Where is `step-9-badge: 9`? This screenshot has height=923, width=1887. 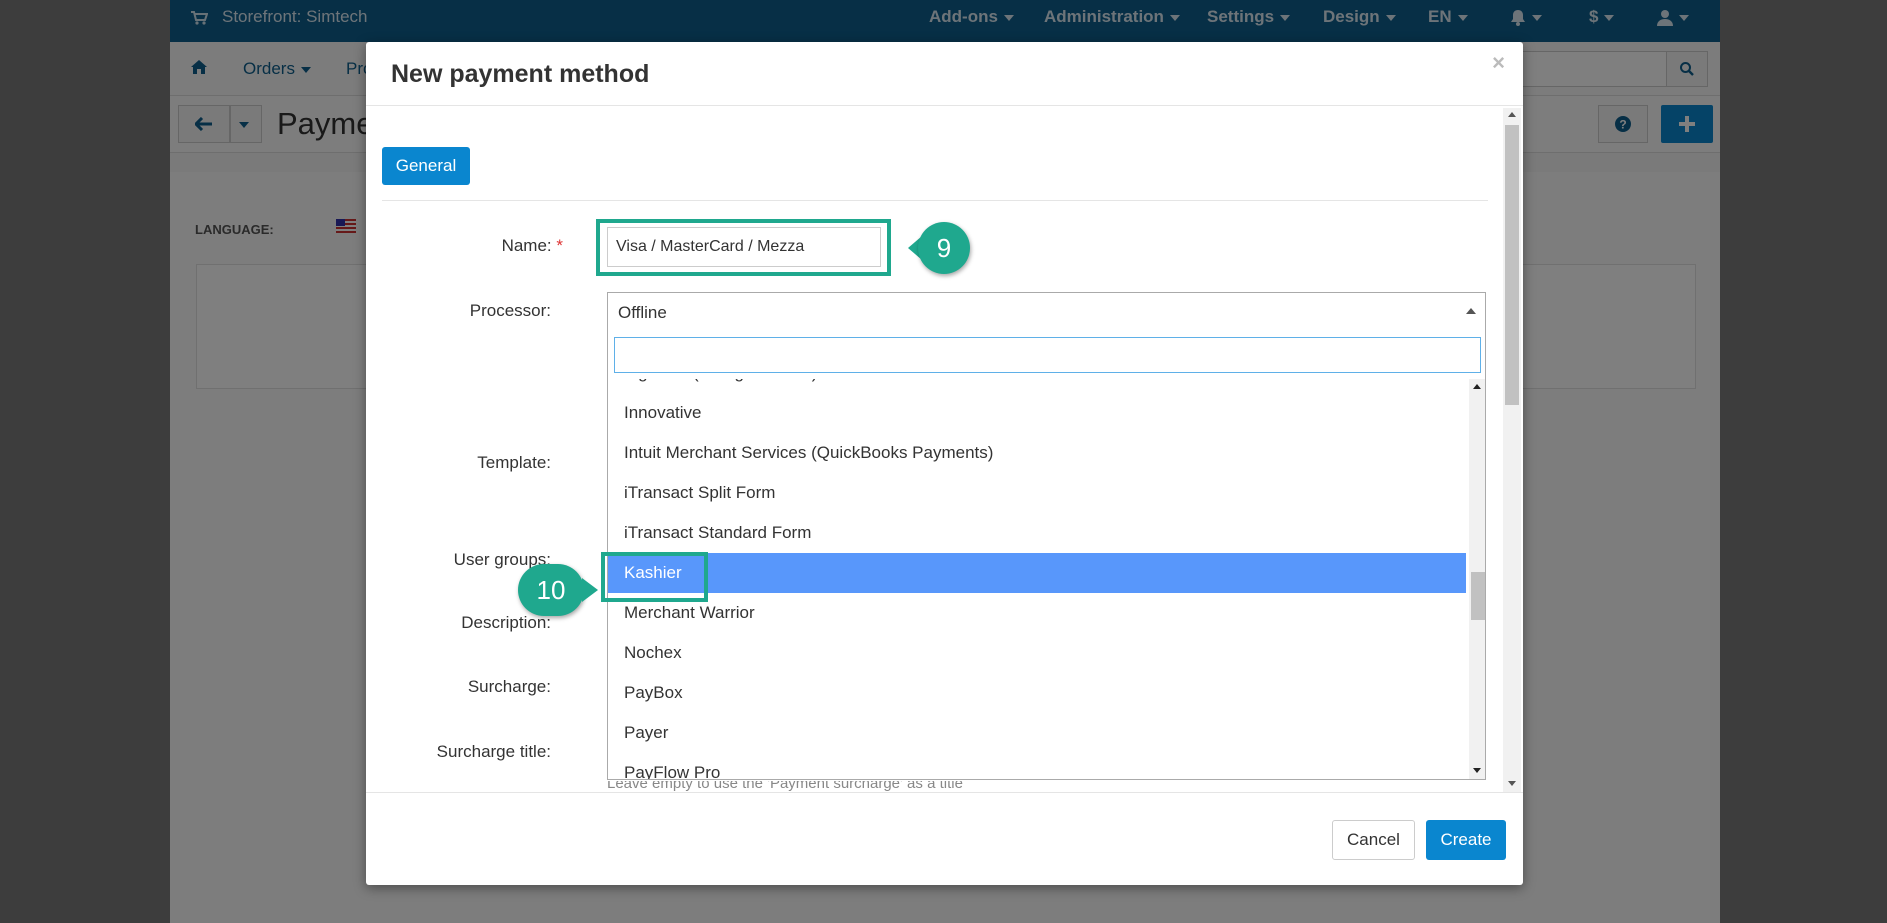
step-9-badge: 9 is located at coordinates (944, 248).